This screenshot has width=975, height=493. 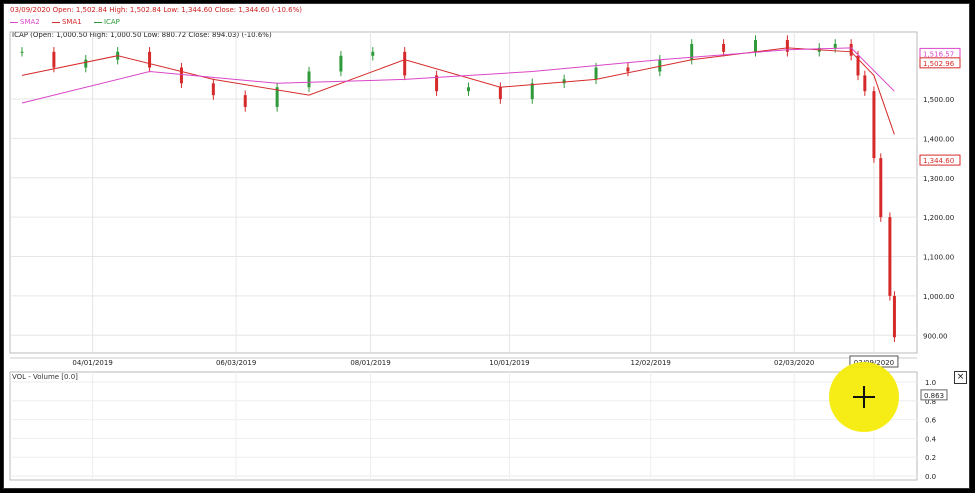 What do you see at coordinates (931, 421) in the screenshot?
I see `volume-y-tick-label: 0.6` at bounding box center [931, 421].